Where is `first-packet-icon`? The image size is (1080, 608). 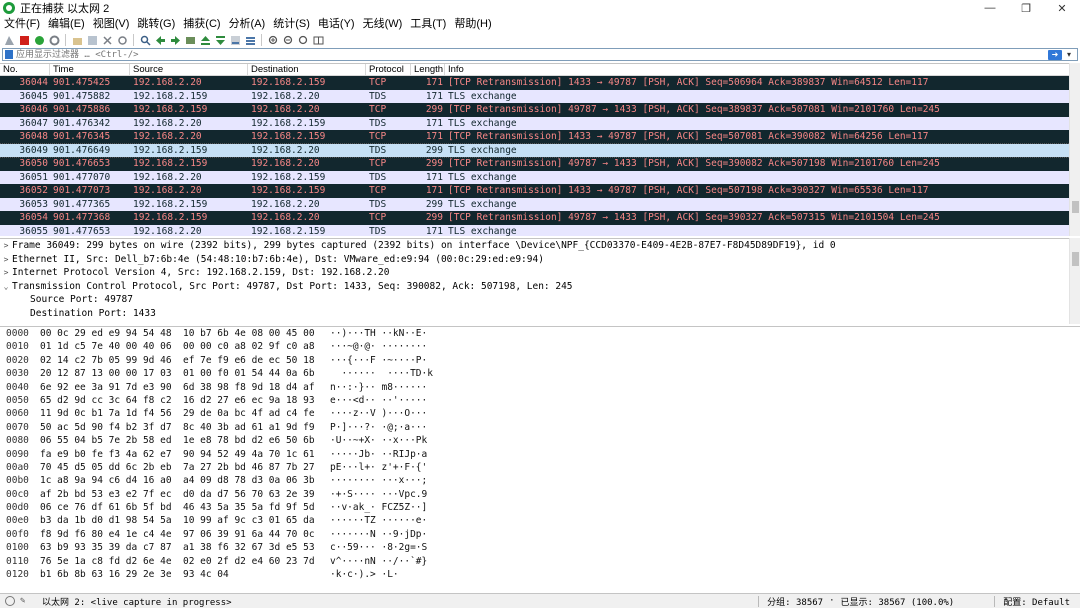
first-packet-icon is located at coordinates (205, 40).